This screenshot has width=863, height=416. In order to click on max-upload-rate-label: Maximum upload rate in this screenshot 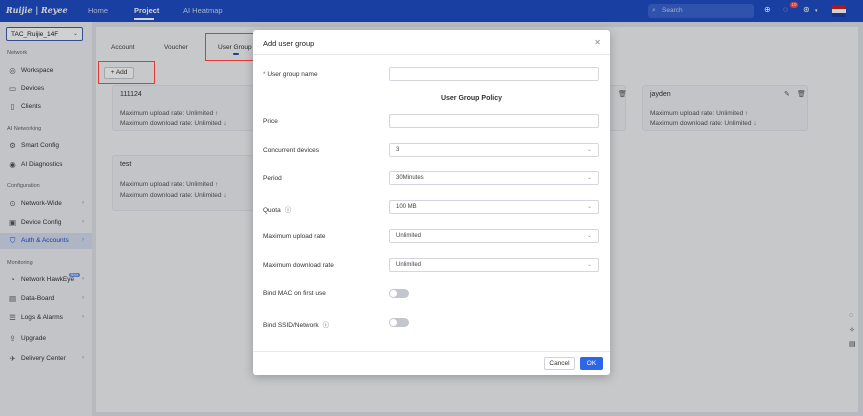, I will do `click(294, 236)`.